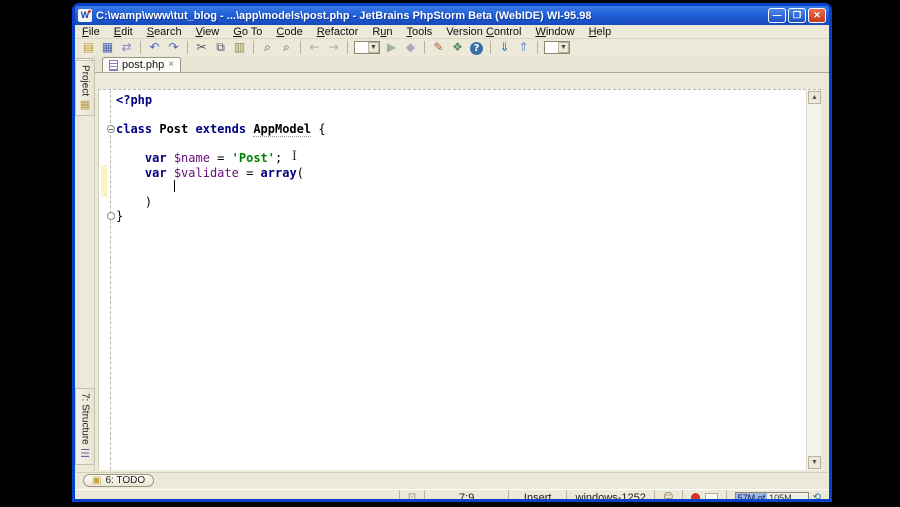 The height and width of the screenshot is (507, 900). Describe the element at coordinates (333, 48) in the screenshot. I see `forward-icon: →` at that location.